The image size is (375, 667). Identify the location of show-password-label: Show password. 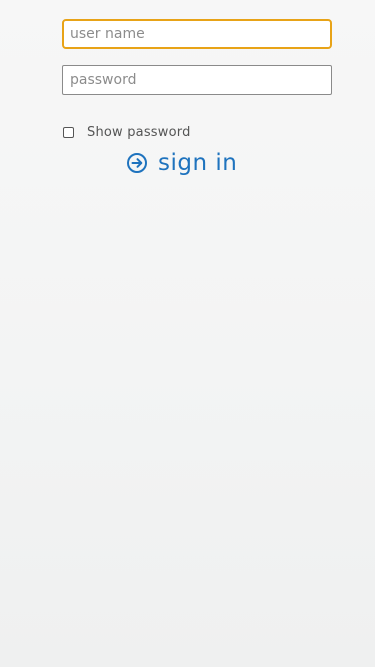
(139, 132).